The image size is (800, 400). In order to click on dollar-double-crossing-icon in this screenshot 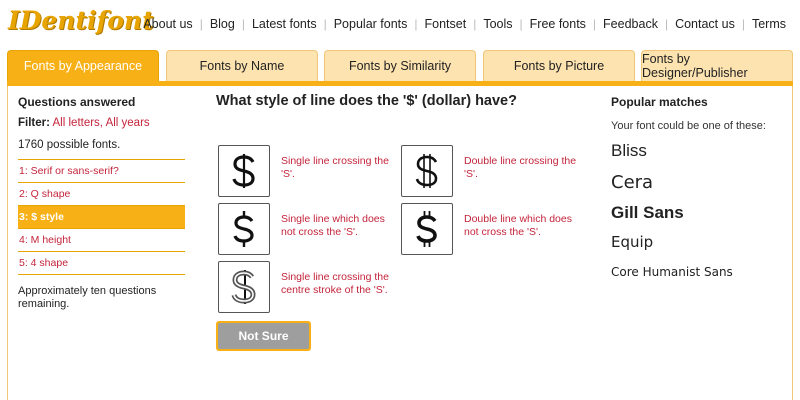, I will do `click(427, 171)`.